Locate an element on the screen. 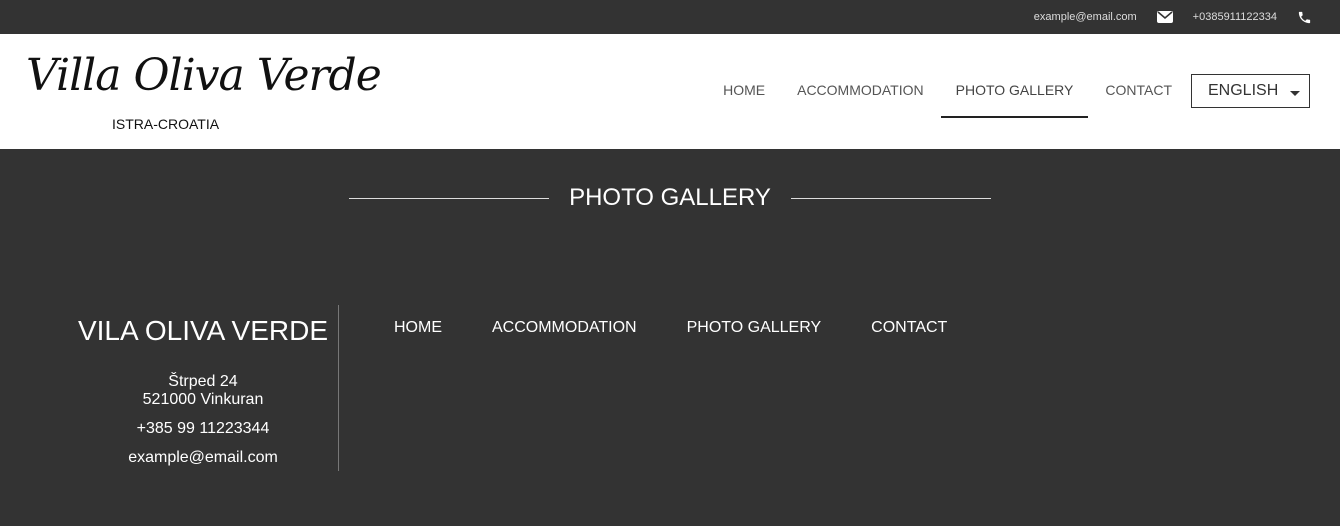  topbar-email: example@email.com is located at coordinates (1113, 17).